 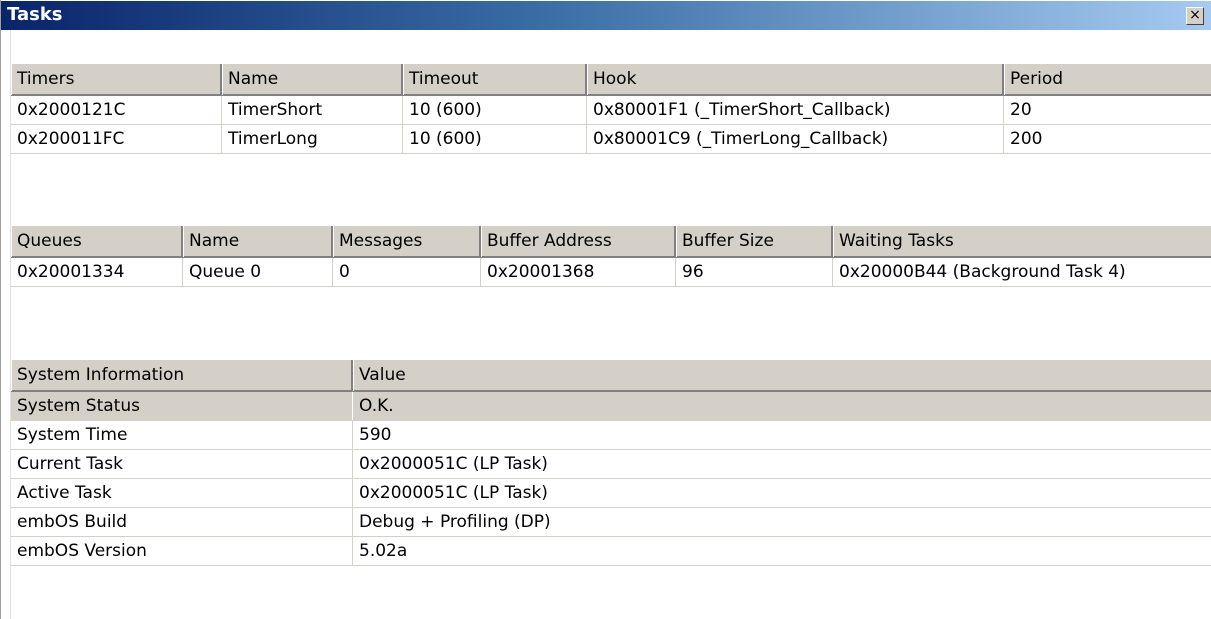 What do you see at coordinates (495, 79) in the screenshot?
I see `column-header-timeout: Timeout` at bounding box center [495, 79].